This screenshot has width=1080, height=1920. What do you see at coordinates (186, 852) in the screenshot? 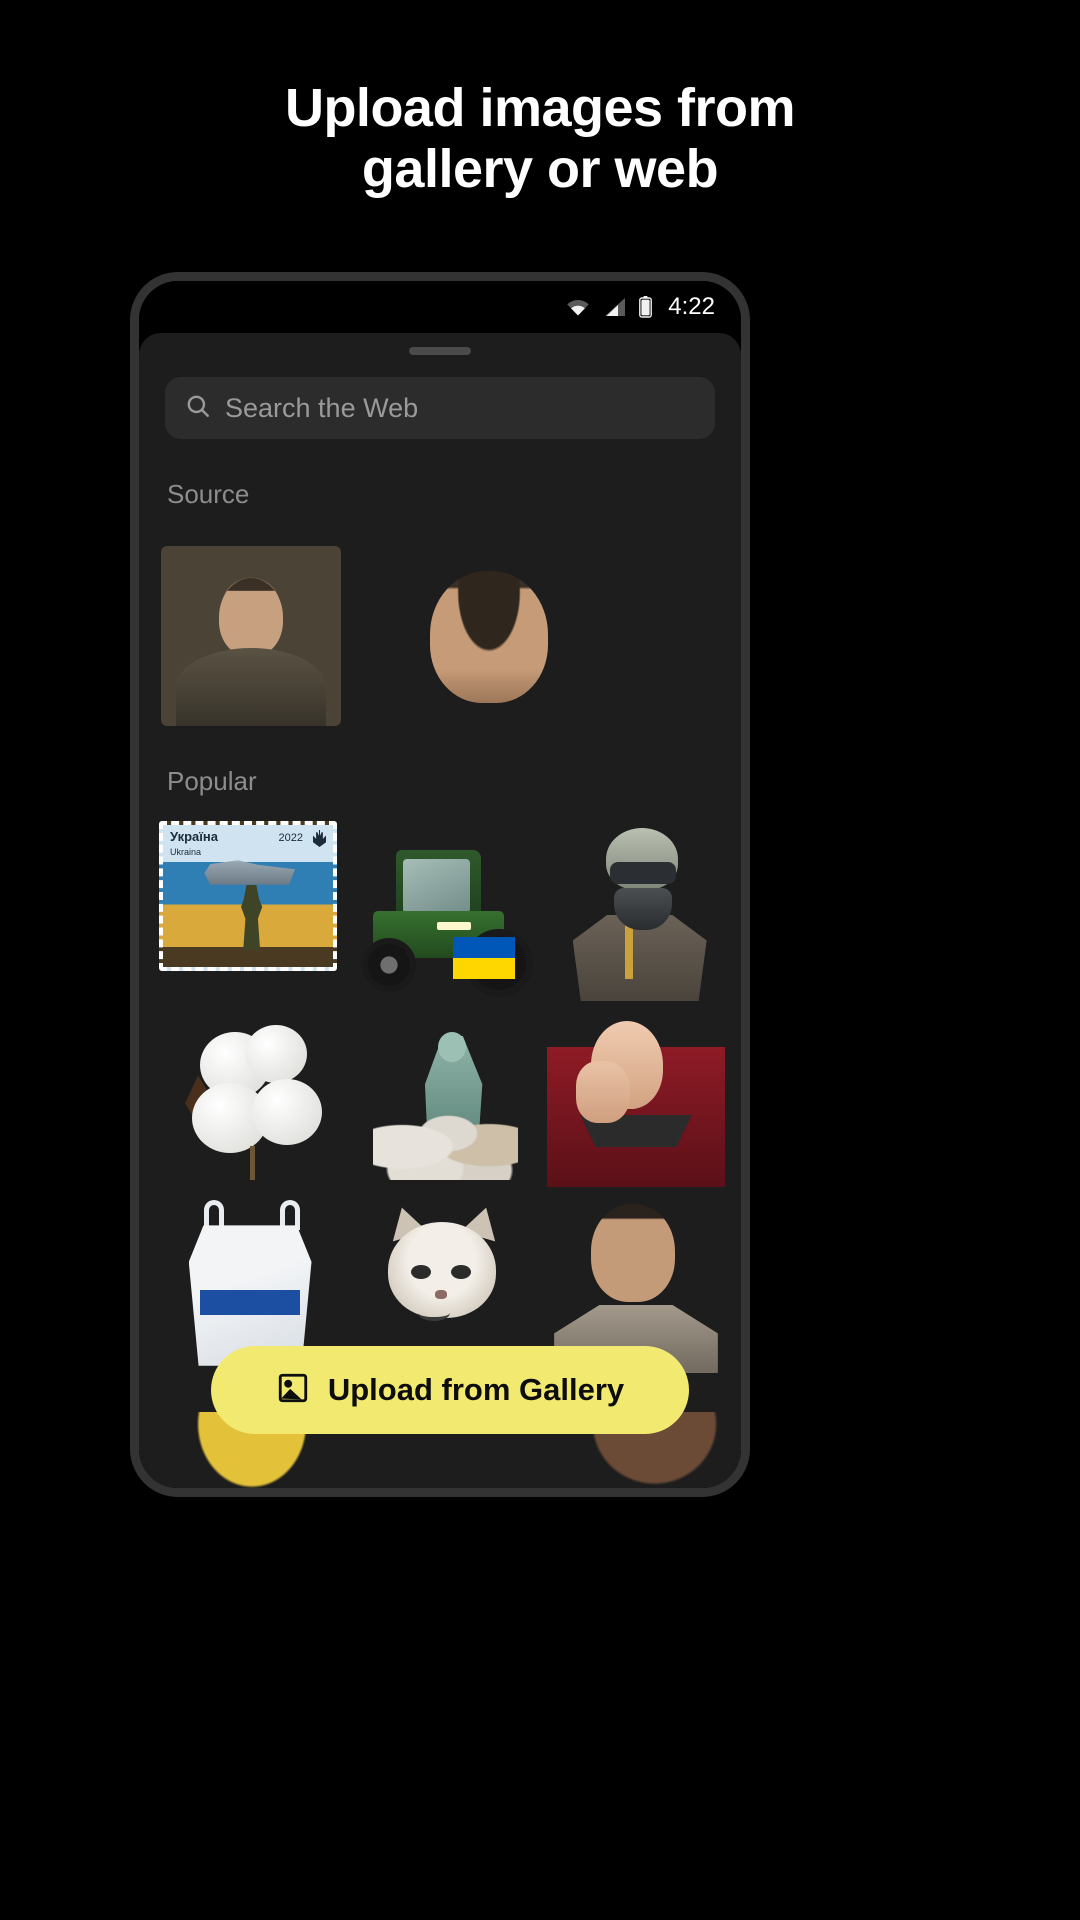
I see `stamp-country-latin-label: Ukraina` at bounding box center [186, 852].